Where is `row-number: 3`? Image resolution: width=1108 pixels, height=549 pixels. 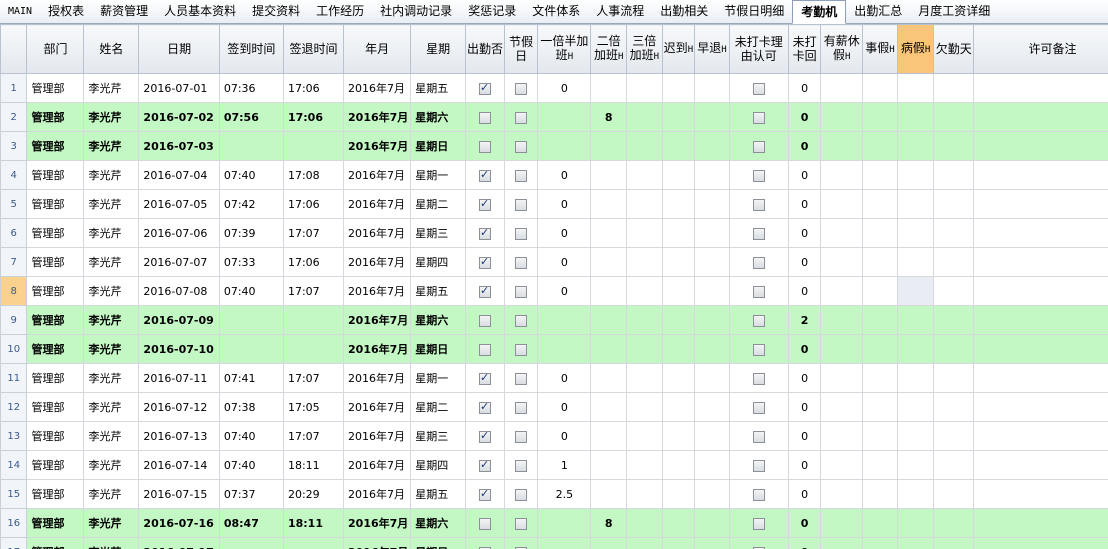 row-number: 3 is located at coordinates (14, 146).